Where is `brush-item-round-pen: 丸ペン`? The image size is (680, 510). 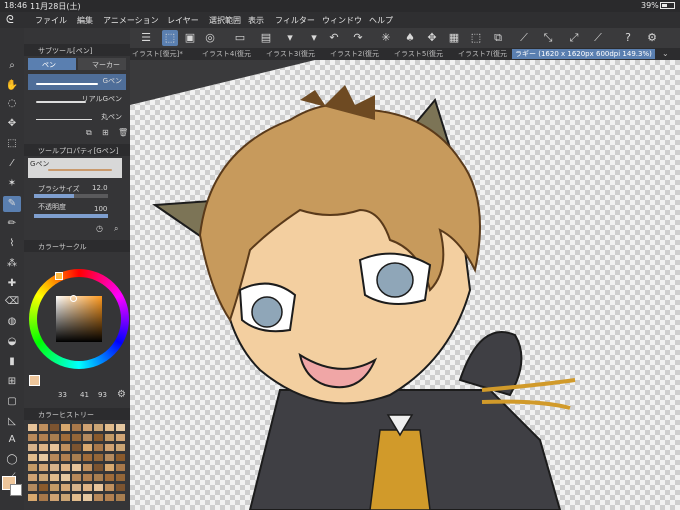
brush-item-round-pen: 丸ペン is located at coordinates (77, 118).